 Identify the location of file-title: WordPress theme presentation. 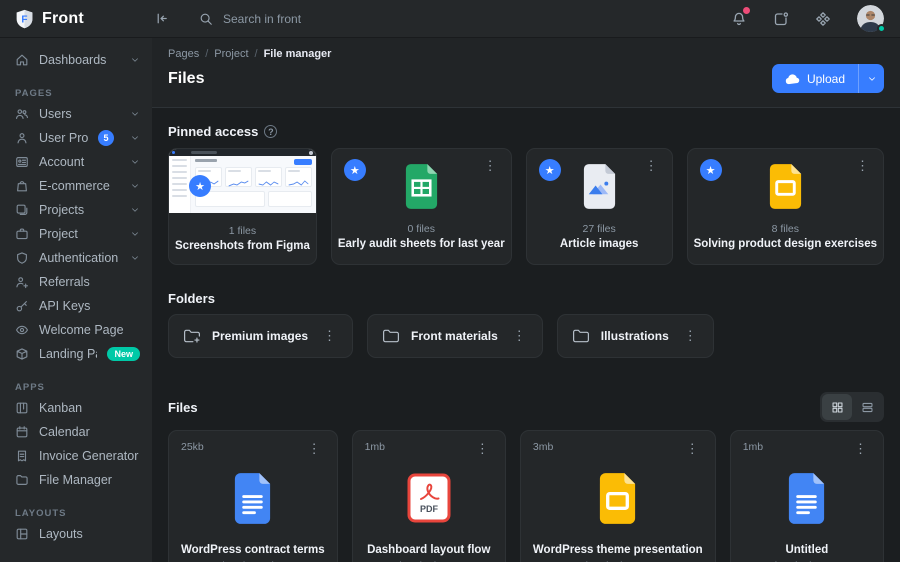
(617, 550).